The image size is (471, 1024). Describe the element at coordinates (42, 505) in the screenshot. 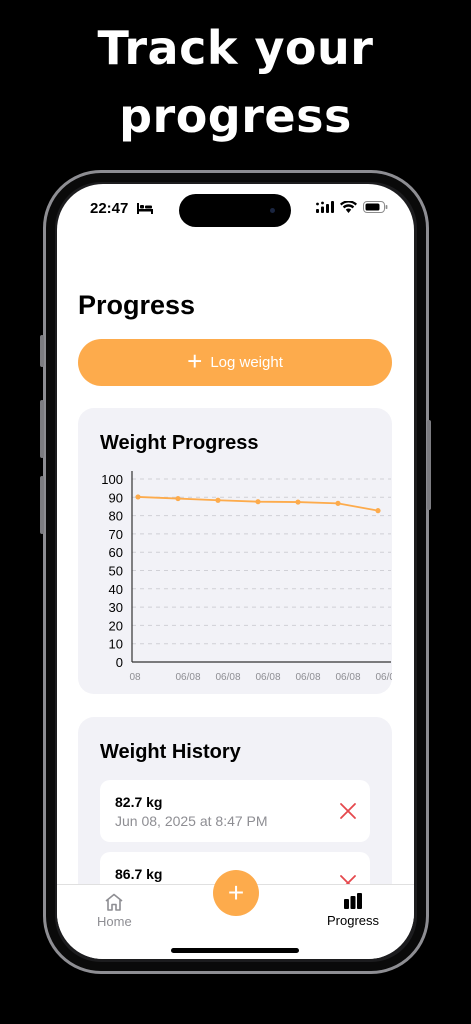

I see `volume-down-button` at that location.